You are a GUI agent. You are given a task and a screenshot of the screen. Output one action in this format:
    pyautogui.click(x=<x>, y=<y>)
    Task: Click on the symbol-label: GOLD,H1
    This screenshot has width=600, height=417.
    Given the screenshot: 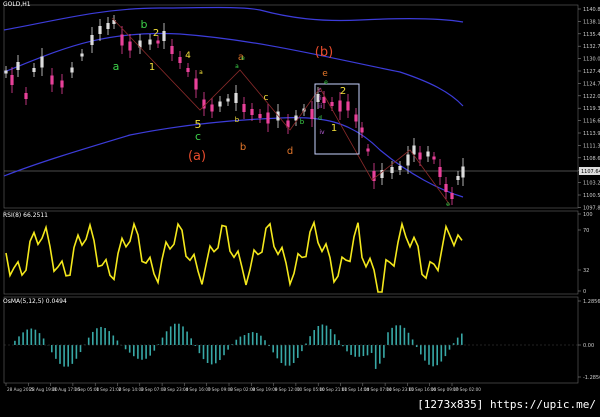 What is the action you would take?
    pyautogui.click(x=17, y=4)
    